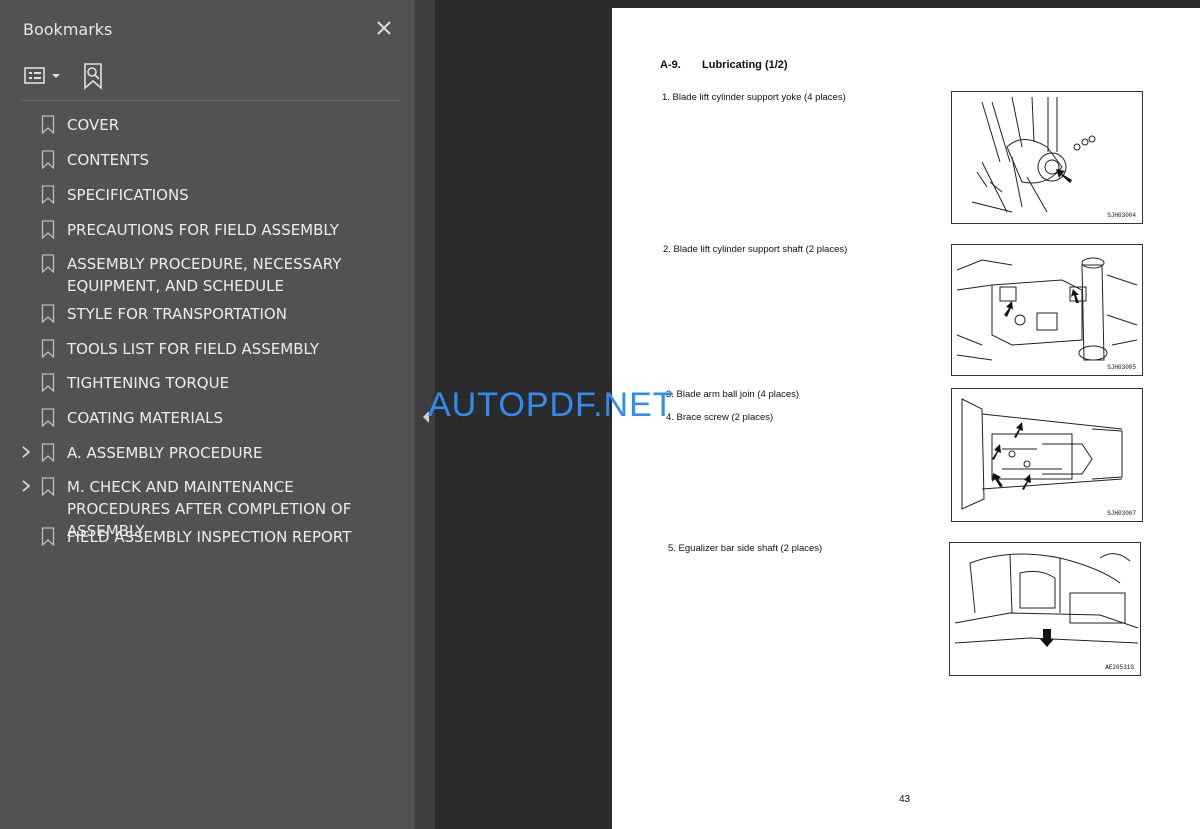 The height and width of the screenshot is (829, 1200). I want to click on page-number: 43, so click(905, 799).